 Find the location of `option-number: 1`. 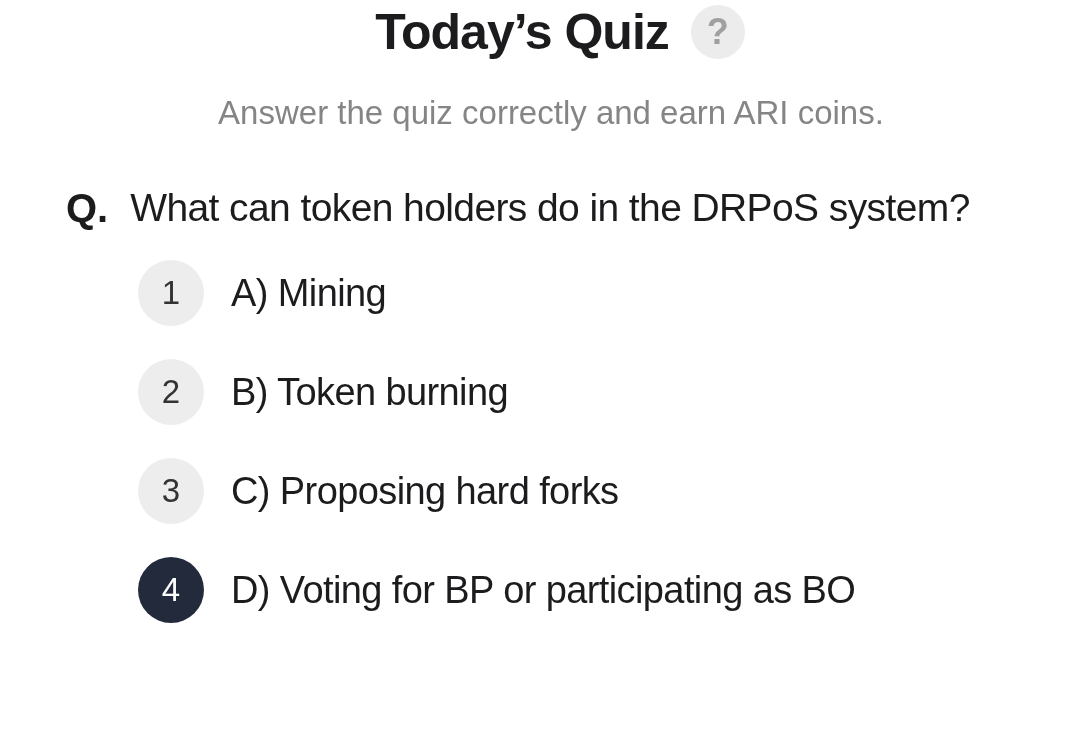

option-number: 1 is located at coordinates (171, 293).